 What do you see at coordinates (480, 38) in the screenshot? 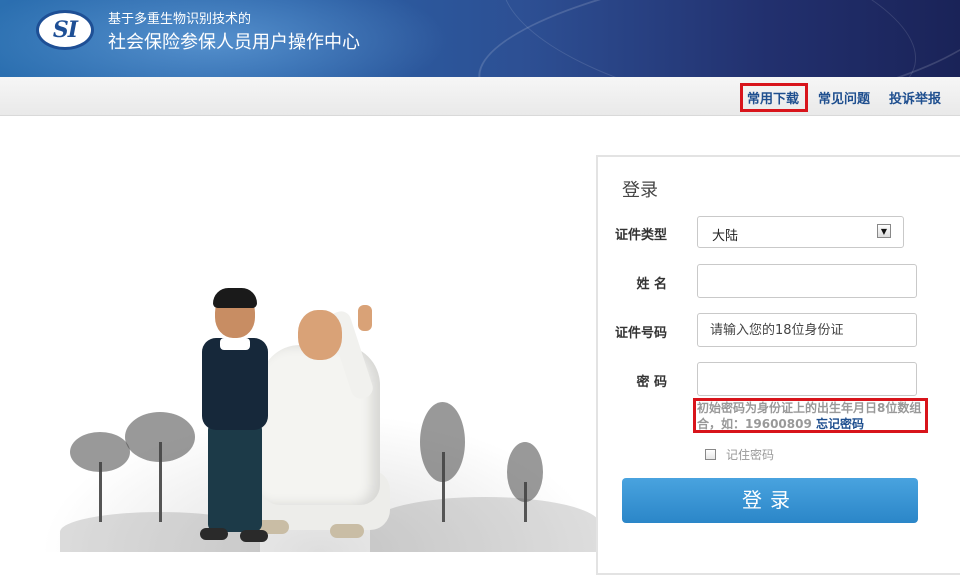
I see `header-banner: SI 基于多重生物识别技术的 社会保险参保人员用户操作中心` at bounding box center [480, 38].